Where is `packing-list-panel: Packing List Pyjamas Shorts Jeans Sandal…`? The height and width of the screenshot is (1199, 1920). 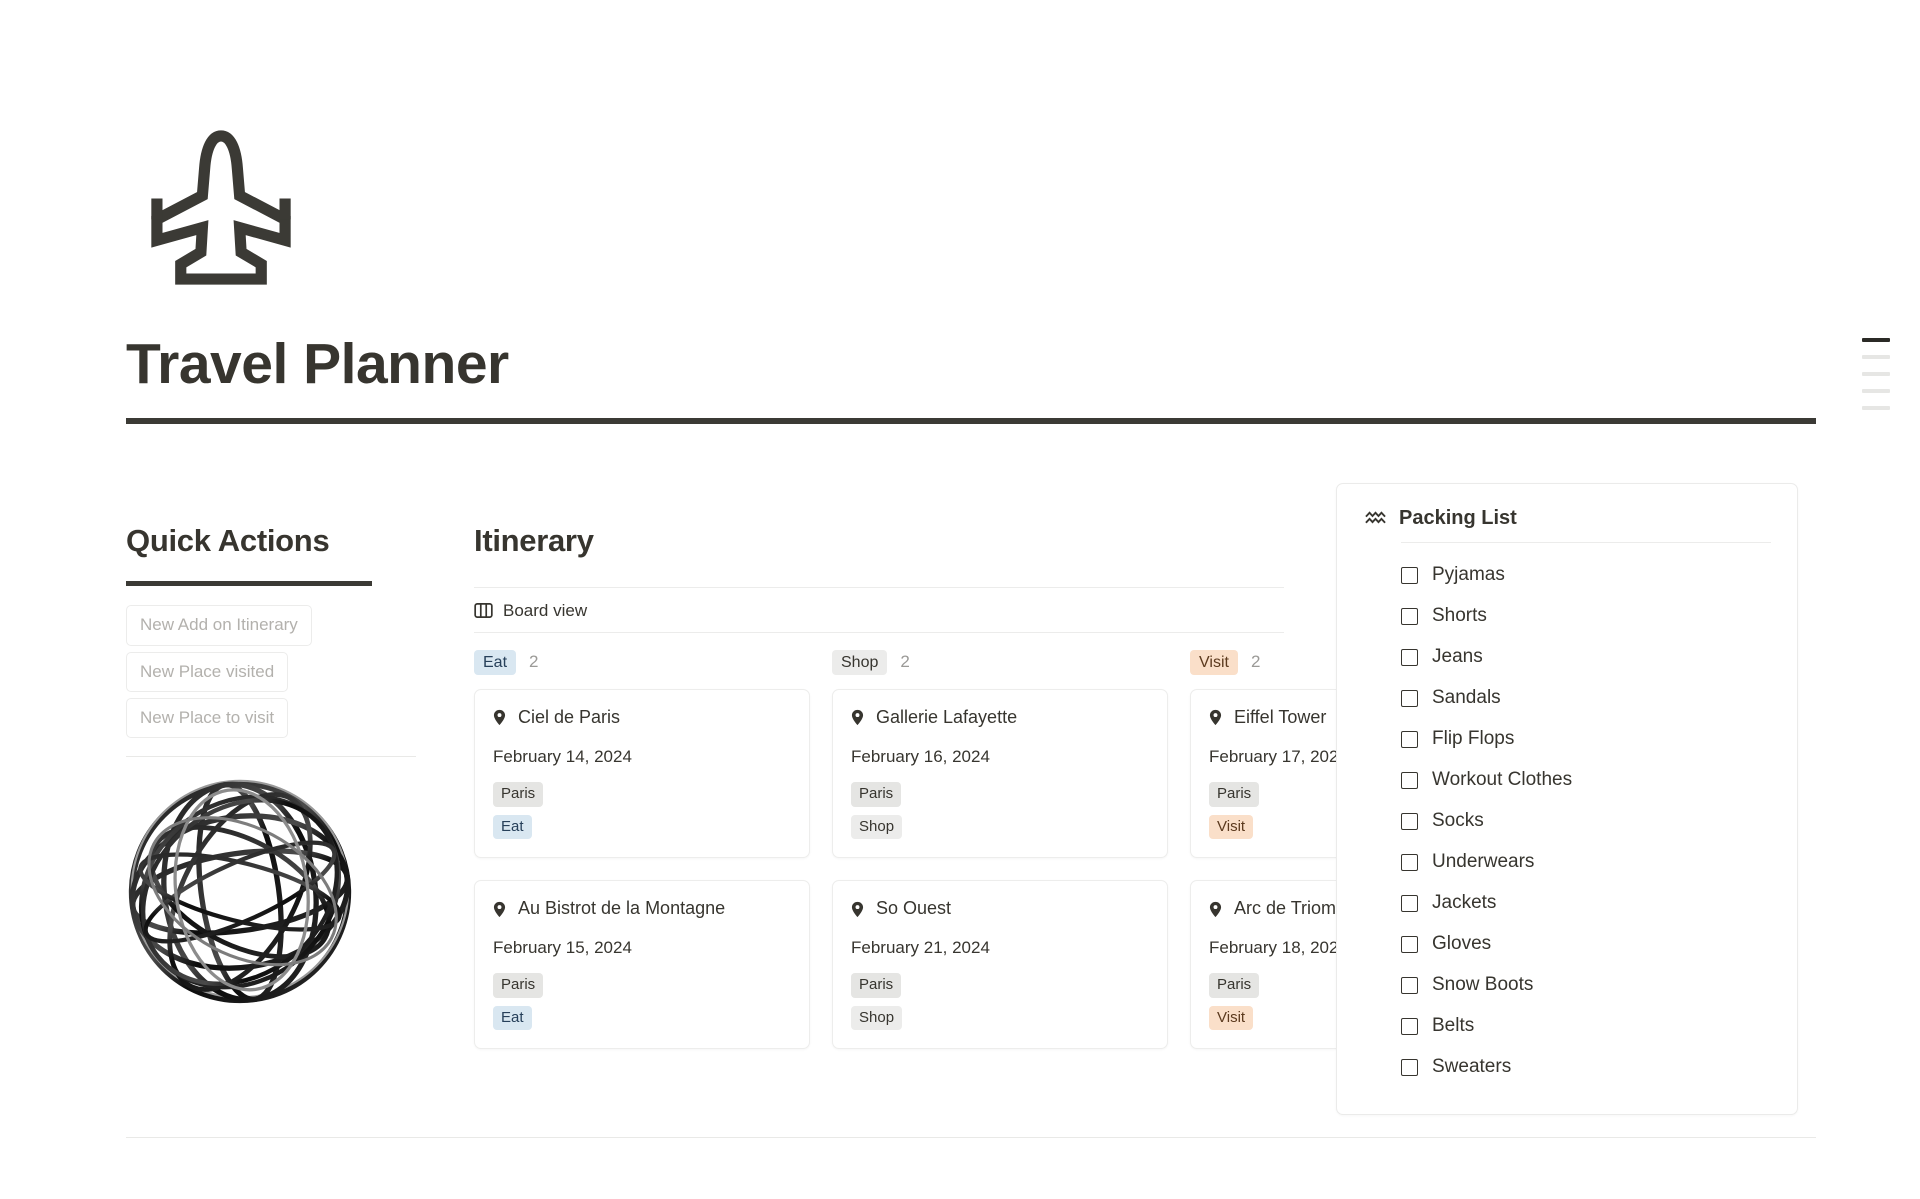 packing-list-panel: Packing List Pyjamas Shorts Jeans Sandal… is located at coordinates (1567, 799).